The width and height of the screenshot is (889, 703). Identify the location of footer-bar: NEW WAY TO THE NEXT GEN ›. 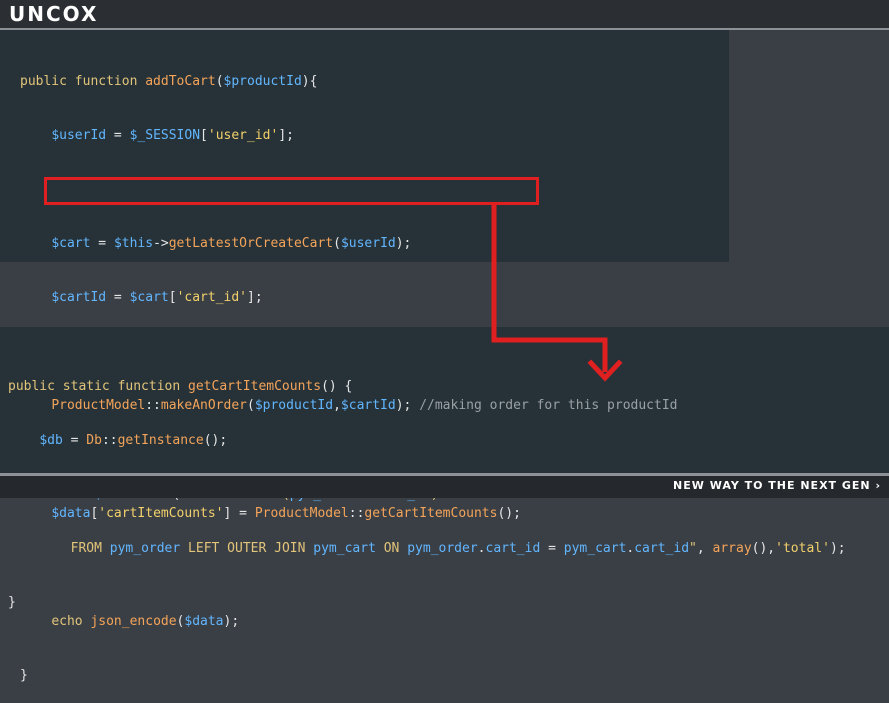
(444, 487).